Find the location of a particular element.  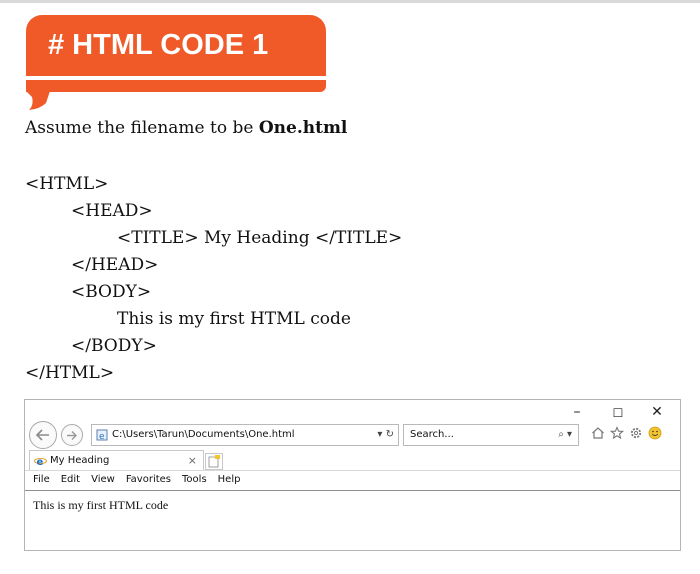

code-line: </HTML> is located at coordinates (70, 373).